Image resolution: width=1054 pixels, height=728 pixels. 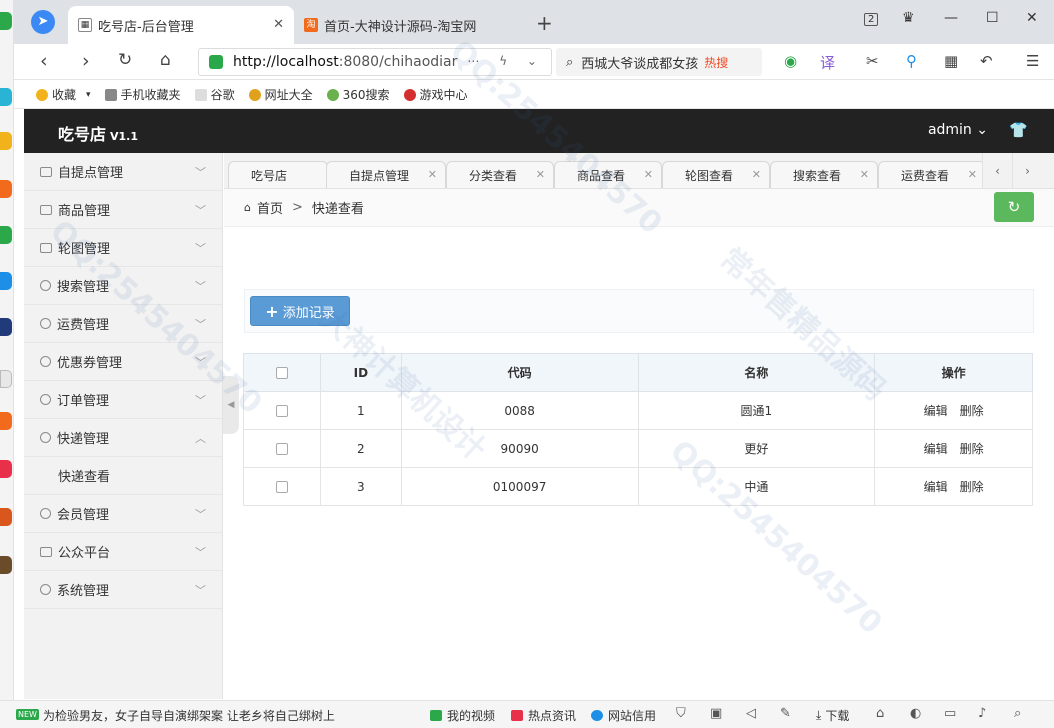 What do you see at coordinates (181, 25) in the screenshot?
I see `browser-tab-active: ▦ 吃号店-后台管理 ✕` at bounding box center [181, 25].